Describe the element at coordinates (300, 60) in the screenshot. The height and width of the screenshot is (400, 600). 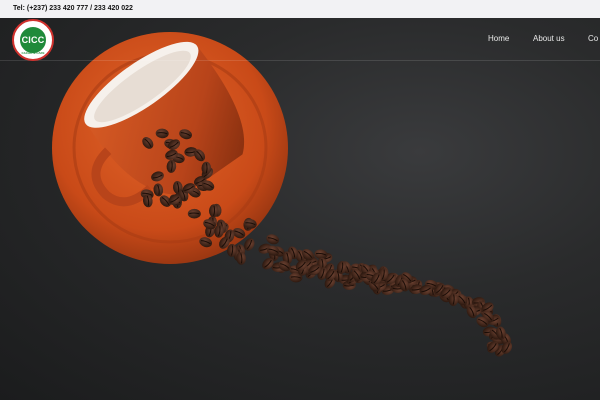
I see `header-divider` at that location.